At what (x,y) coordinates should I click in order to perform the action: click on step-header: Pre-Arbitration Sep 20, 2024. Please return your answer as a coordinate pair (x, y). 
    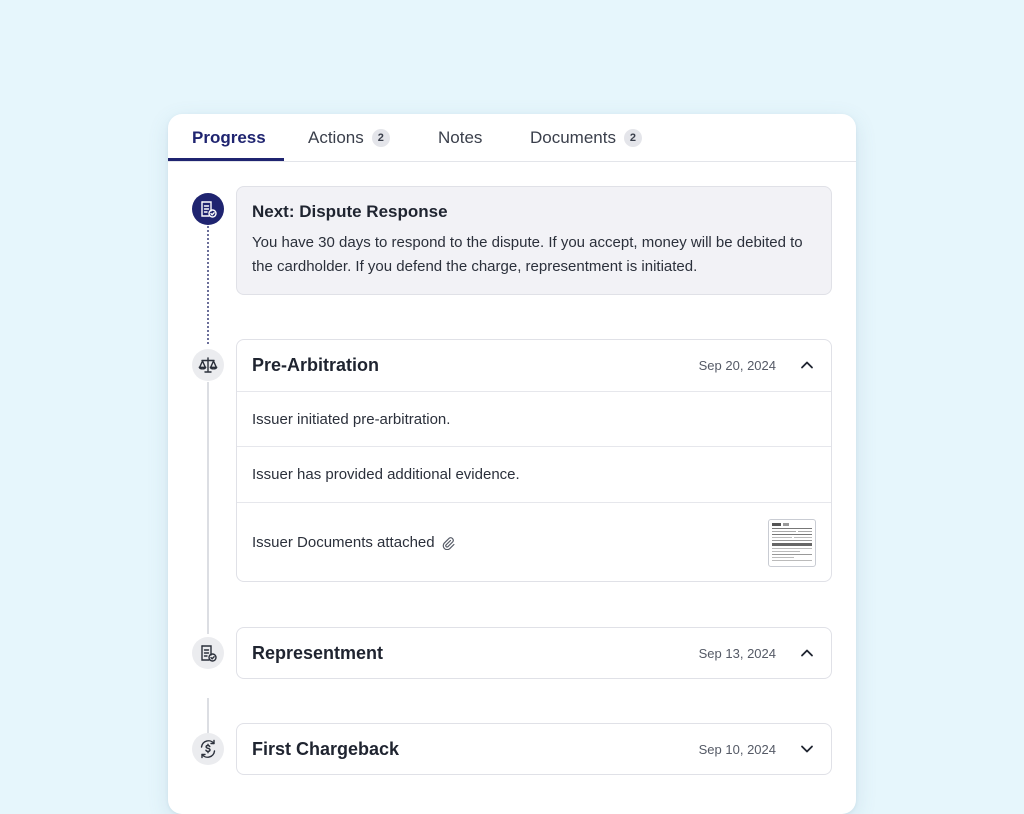
    Looking at the image, I should click on (534, 365).